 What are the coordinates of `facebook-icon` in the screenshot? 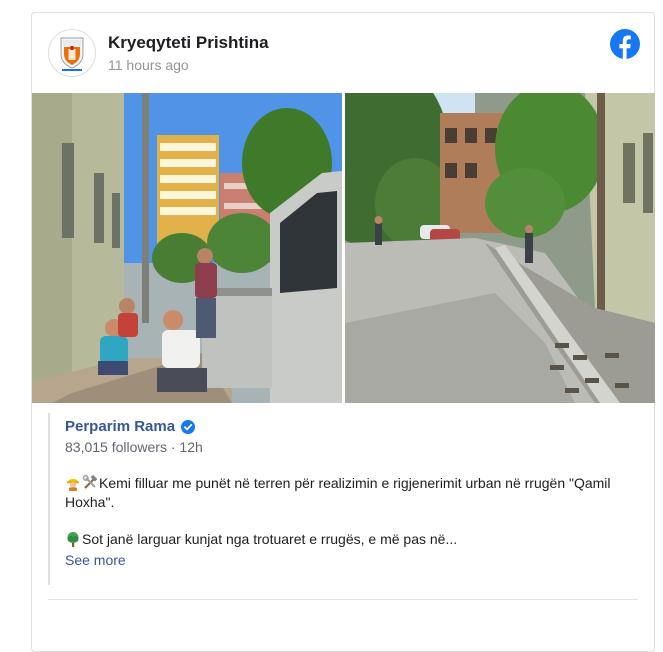 It's located at (625, 44).